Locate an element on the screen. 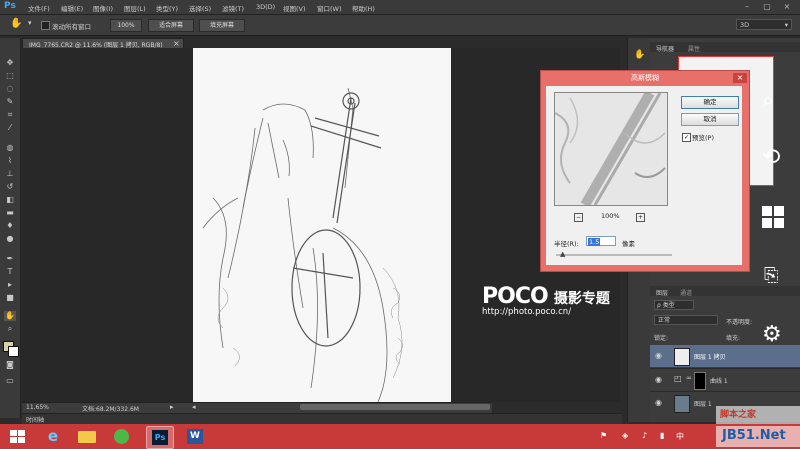 The image size is (800, 449). path-select-tool-icon: ▸ is located at coordinates (10, 285).